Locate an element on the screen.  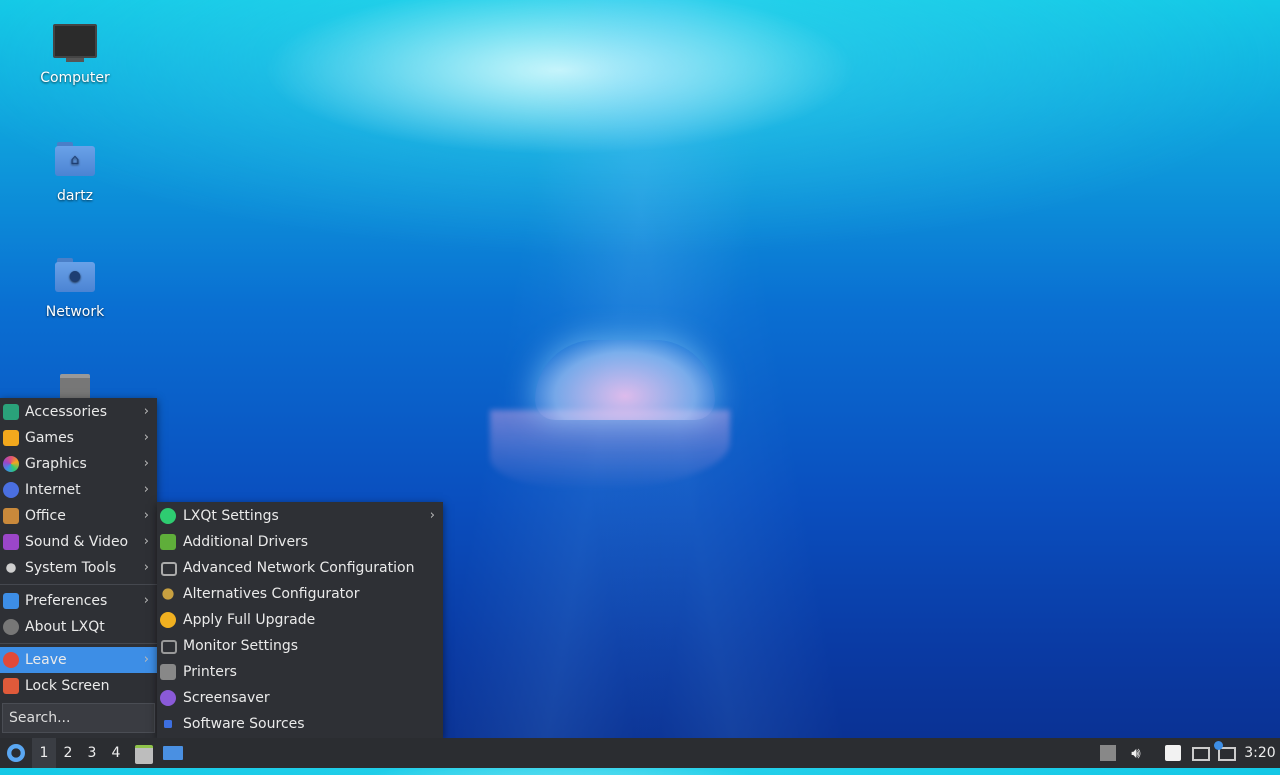
submenu-item-lxqt-settings: LXQt Settings › is located at coordinates (300, 516).